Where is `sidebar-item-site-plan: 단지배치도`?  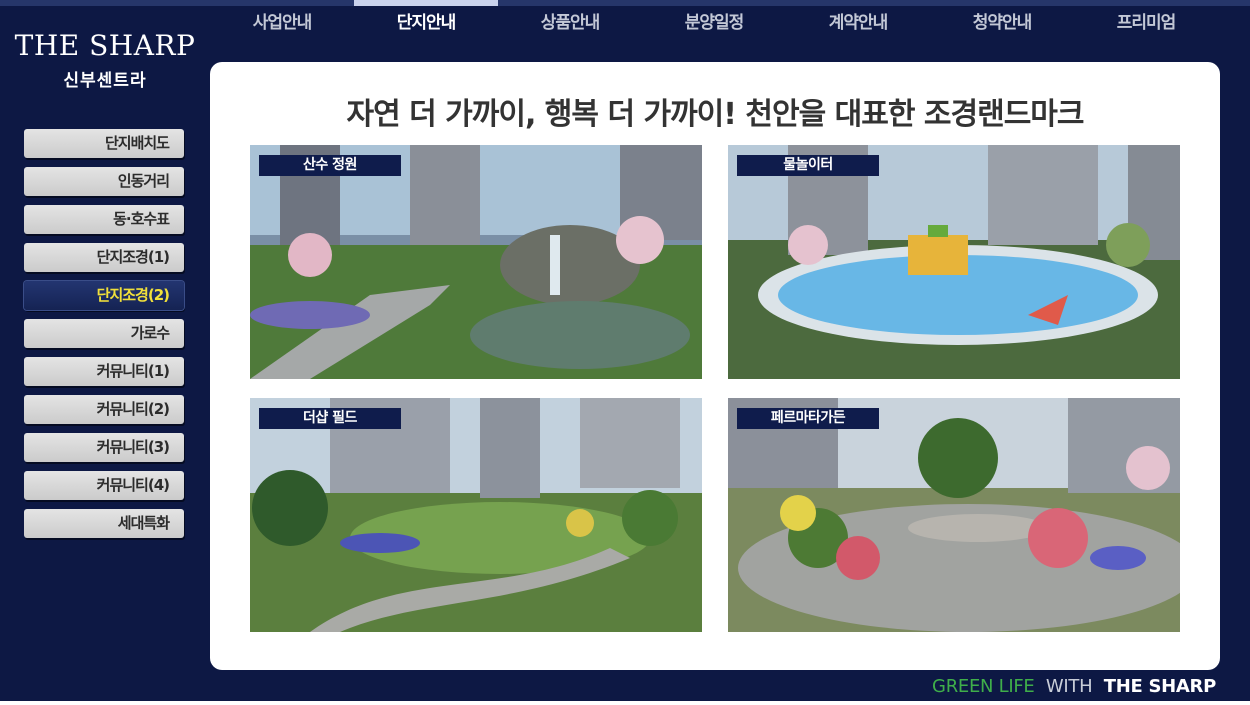 sidebar-item-site-plan: 단지배치도 is located at coordinates (104, 143).